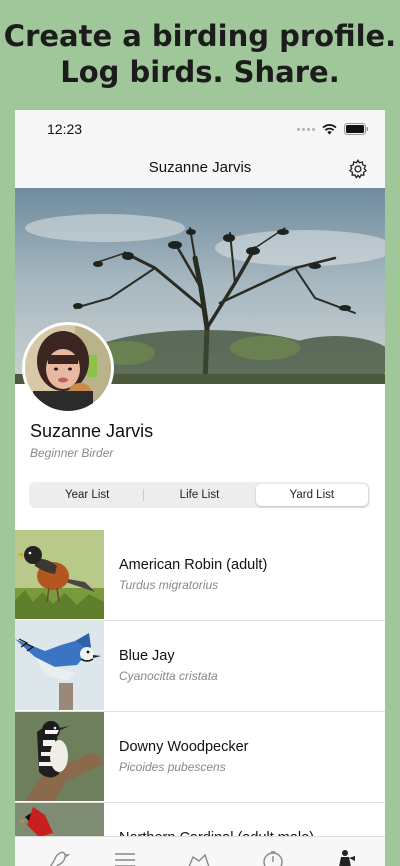  I want to click on bird-icon, so click(58, 857).